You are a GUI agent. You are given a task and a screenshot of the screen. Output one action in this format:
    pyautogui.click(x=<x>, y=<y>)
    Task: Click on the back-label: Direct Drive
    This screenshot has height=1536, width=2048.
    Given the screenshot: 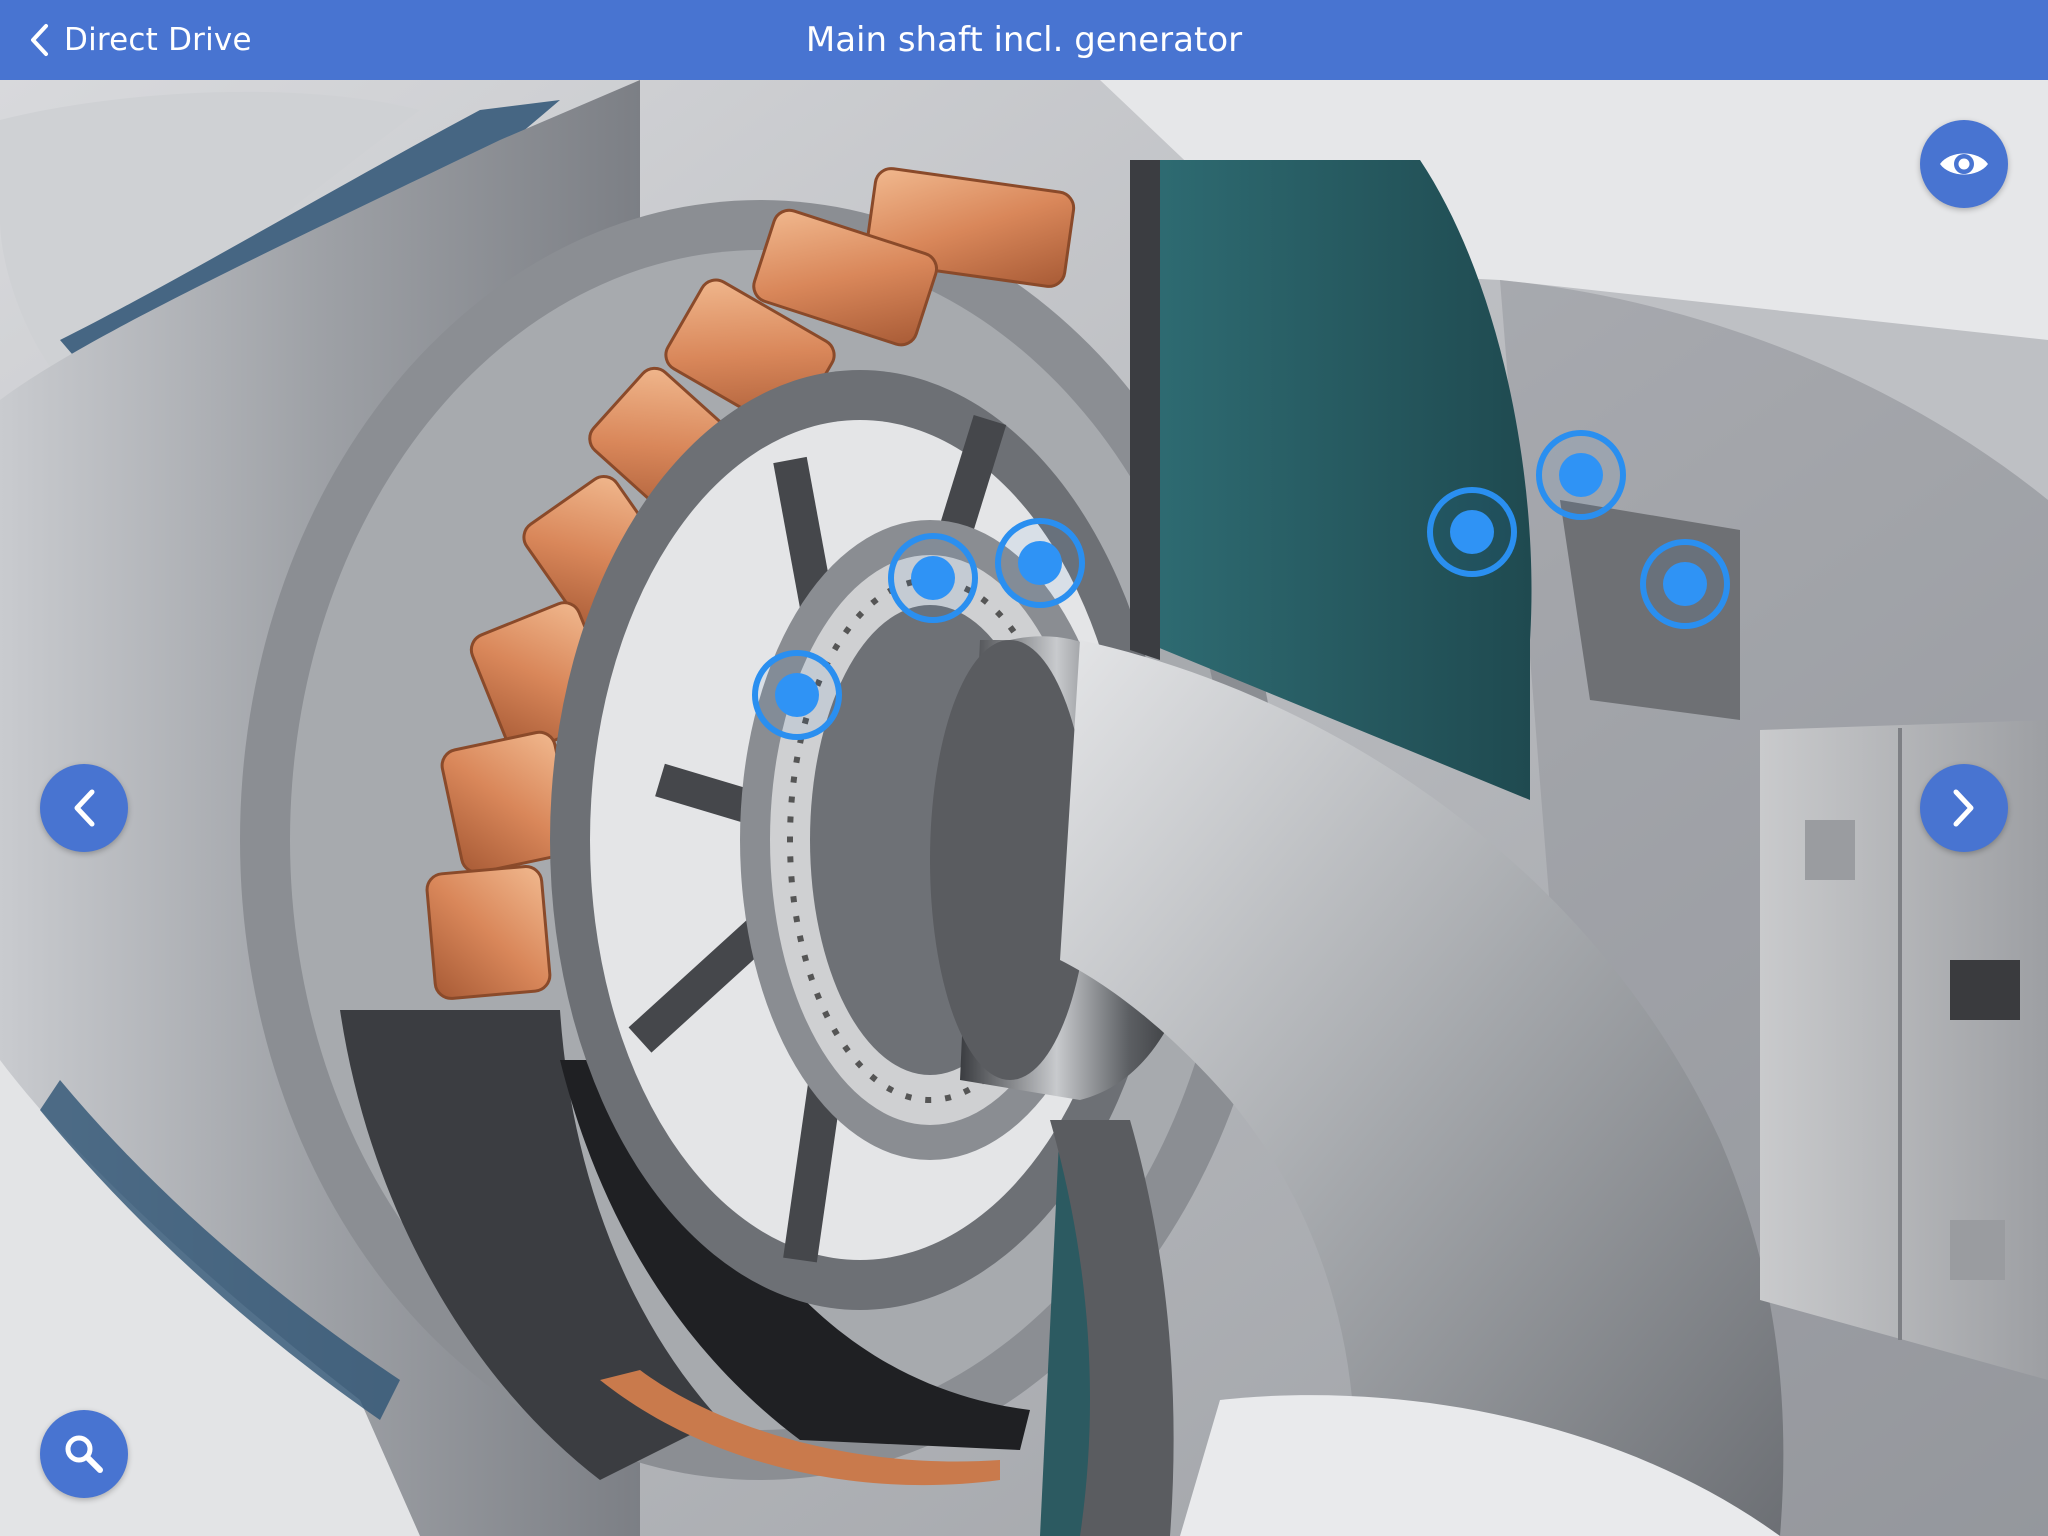 What is the action you would take?
    pyautogui.click(x=158, y=40)
    